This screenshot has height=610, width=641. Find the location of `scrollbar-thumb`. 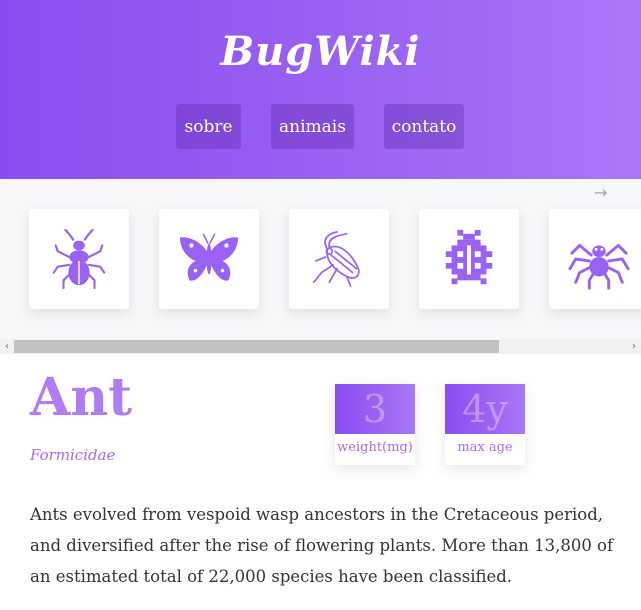

scrollbar-thumb is located at coordinates (256, 346).